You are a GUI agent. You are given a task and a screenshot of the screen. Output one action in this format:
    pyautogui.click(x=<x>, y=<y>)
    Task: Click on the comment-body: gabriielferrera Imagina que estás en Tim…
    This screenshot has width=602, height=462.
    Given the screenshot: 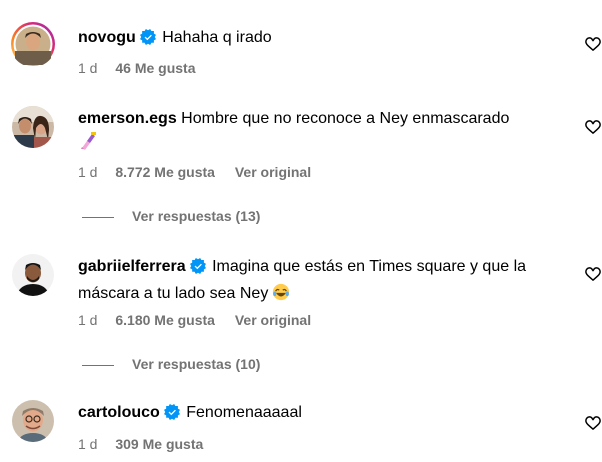 What is the action you would take?
    pyautogui.click(x=313, y=282)
    